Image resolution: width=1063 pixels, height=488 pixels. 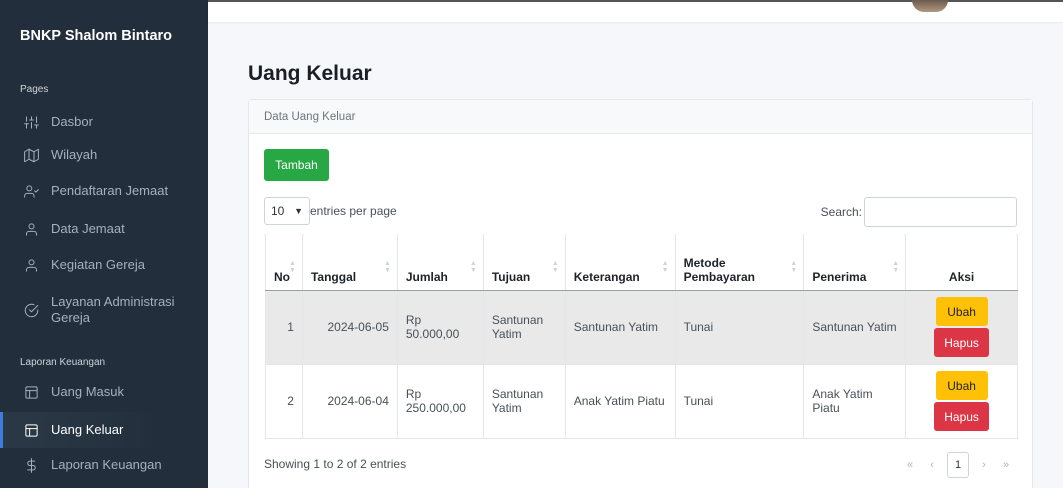 What do you see at coordinates (31, 465) in the screenshot?
I see `dollar-icon` at bounding box center [31, 465].